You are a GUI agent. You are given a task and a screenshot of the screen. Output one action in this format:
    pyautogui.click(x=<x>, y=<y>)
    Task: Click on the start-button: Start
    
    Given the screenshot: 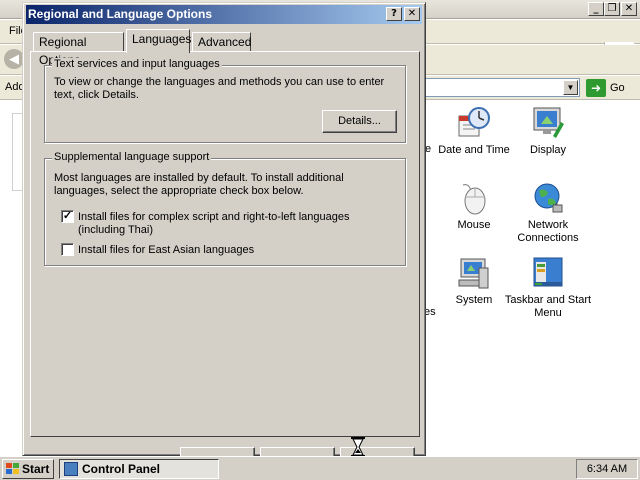 What is the action you would take?
    pyautogui.click(x=28, y=469)
    